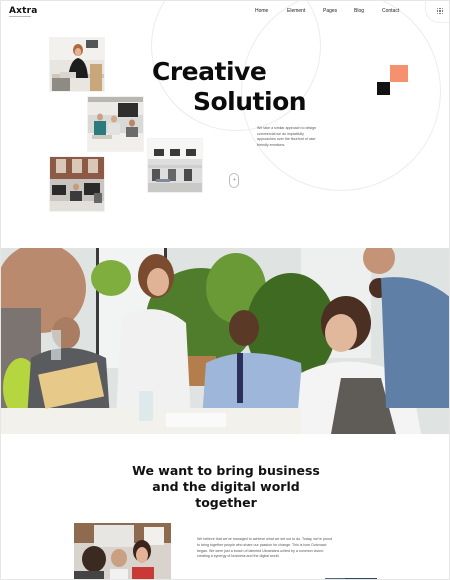  I want to click on accent-square-orange, so click(399, 73).